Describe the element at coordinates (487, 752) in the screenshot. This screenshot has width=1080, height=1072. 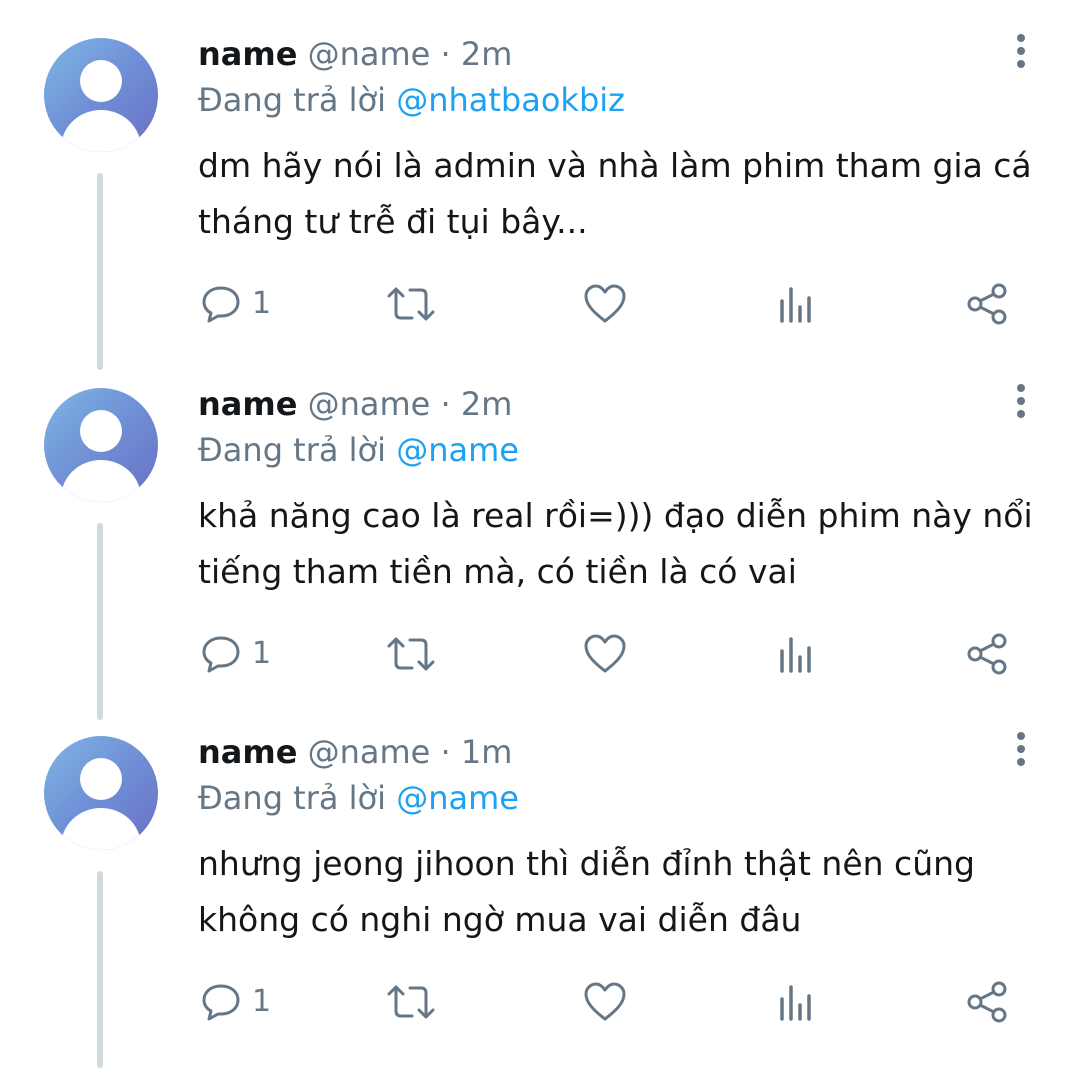
I see `timestamp: 1m` at that location.